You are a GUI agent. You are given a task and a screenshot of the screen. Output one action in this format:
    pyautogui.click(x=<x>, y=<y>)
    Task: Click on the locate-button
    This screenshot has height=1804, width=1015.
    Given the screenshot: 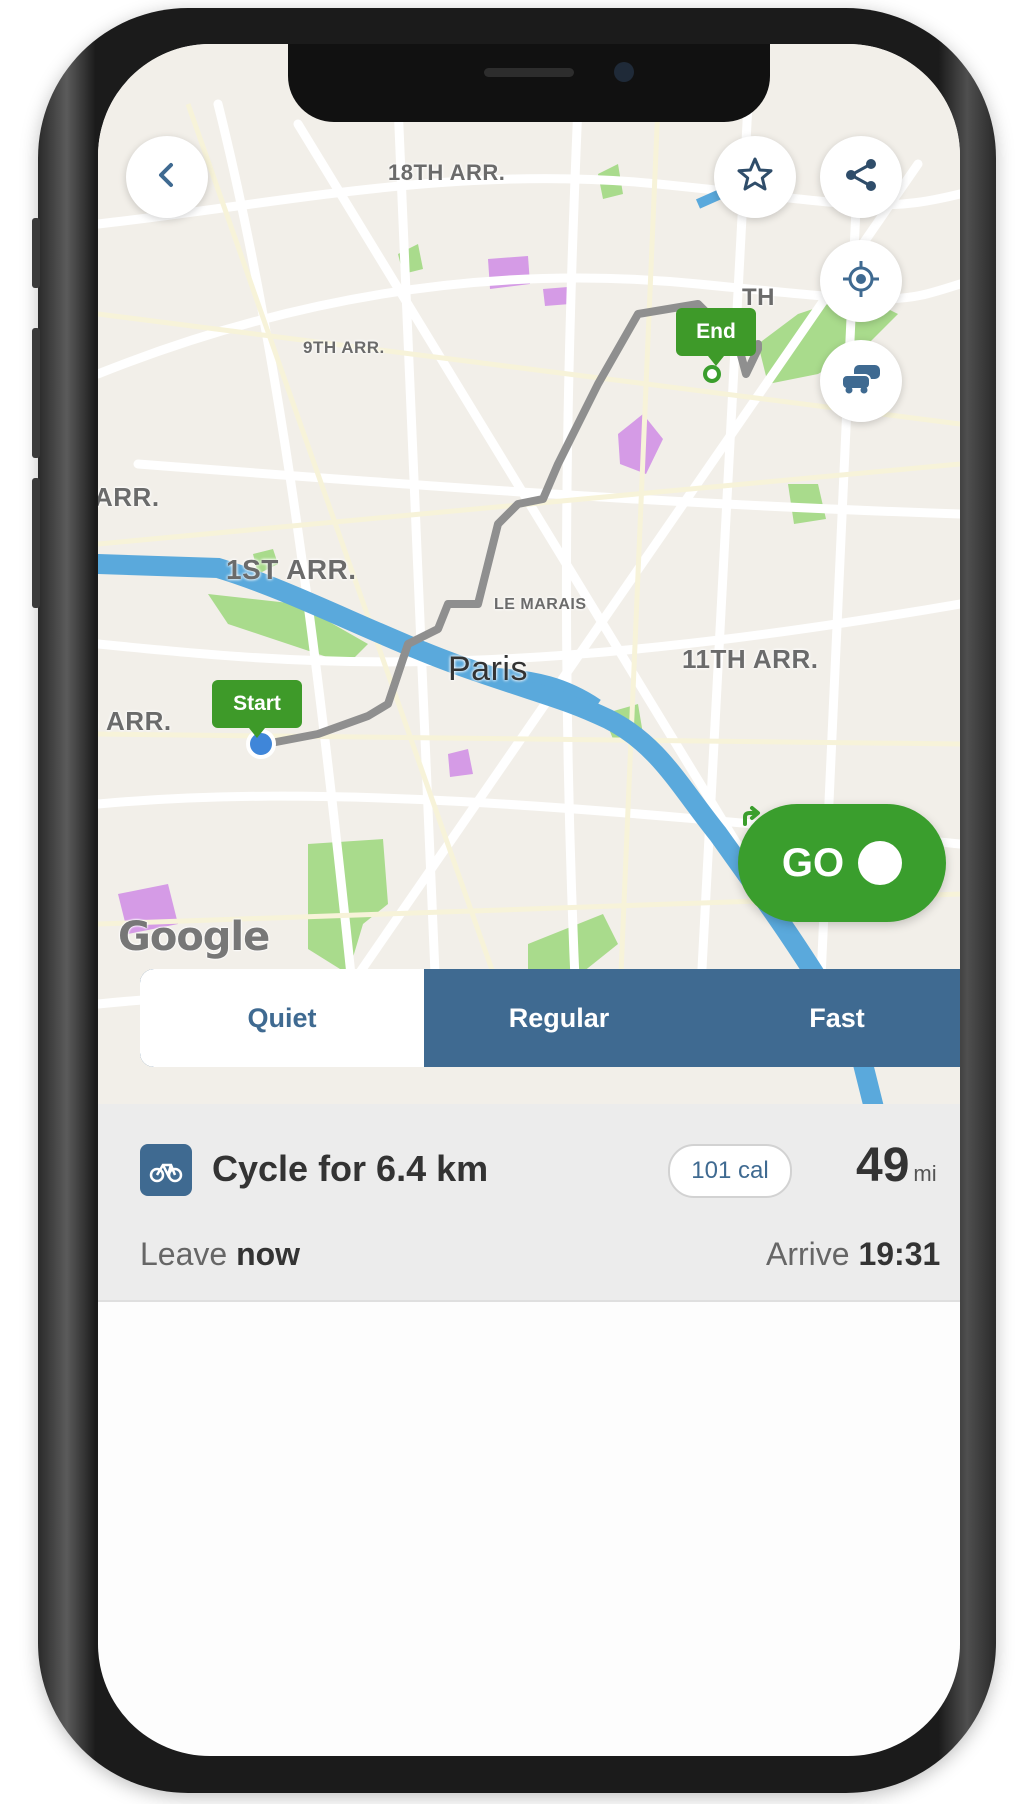 What is the action you would take?
    pyautogui.click(x=861, y=281)
    